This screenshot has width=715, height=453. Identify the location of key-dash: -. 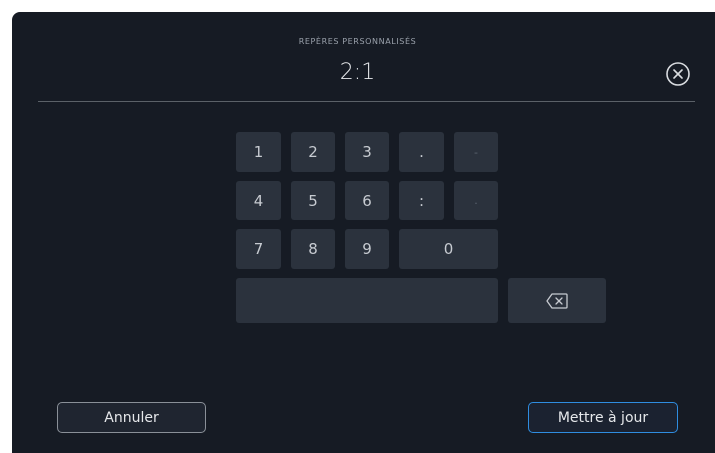
(476, 152).